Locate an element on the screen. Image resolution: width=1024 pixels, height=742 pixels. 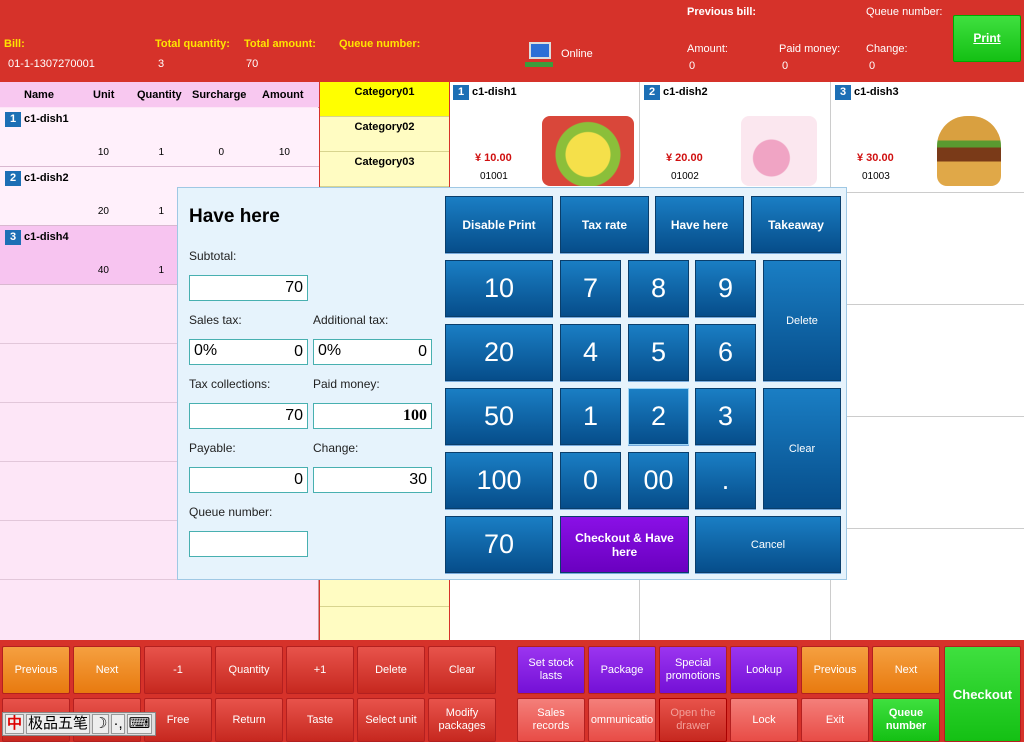
takeaway-button: Takeaway is located at coordinates (796, 224).